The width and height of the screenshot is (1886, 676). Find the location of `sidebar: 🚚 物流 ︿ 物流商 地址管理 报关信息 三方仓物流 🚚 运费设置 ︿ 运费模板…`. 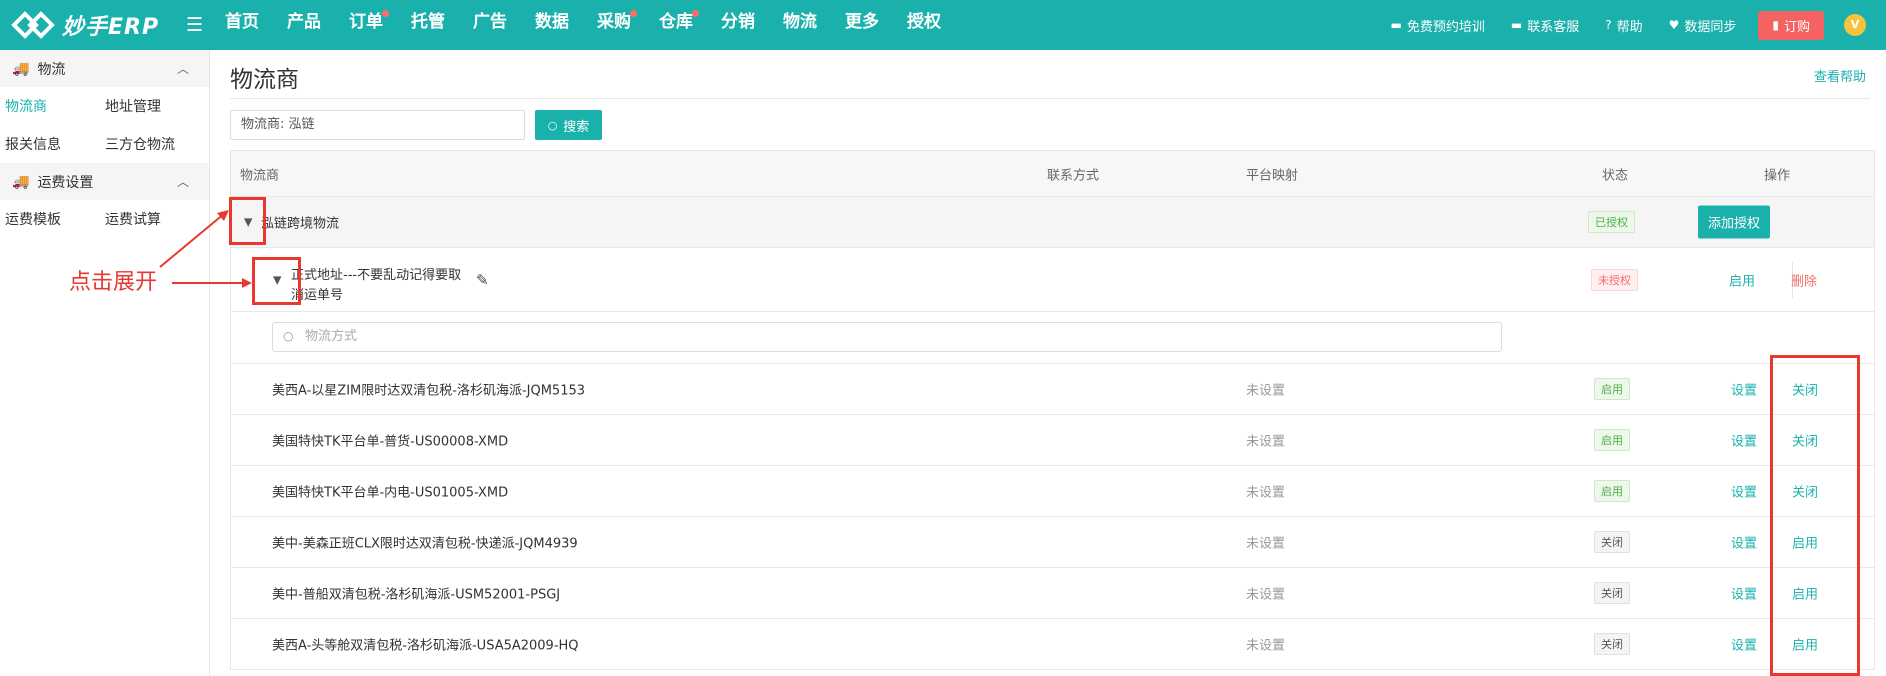

sidebar: 🚚 物流 ︿ 物流商 地址管理 报关信息 三方仓物流 🚚 运费设置 ︿ 运费模板… is located at coordinates (105, 363).